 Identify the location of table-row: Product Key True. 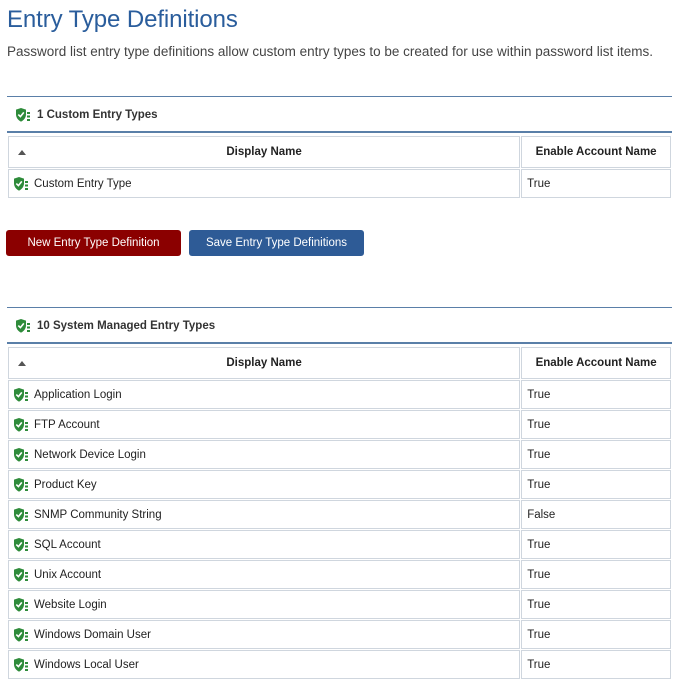
(339, 484).